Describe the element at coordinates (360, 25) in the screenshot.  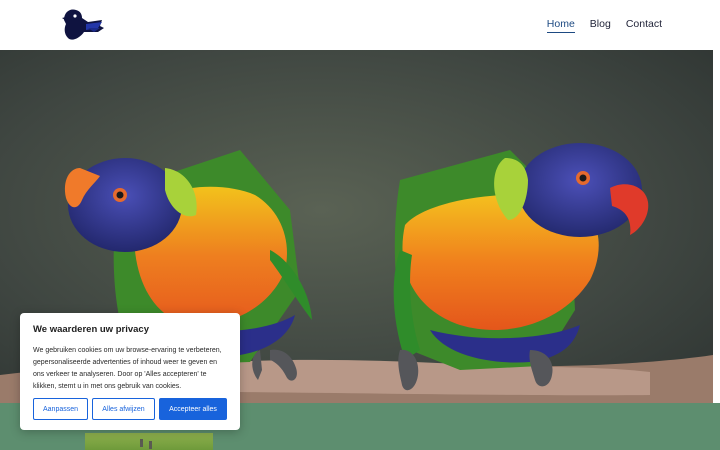
I see `site-header: Home Blog Contact` at that location.